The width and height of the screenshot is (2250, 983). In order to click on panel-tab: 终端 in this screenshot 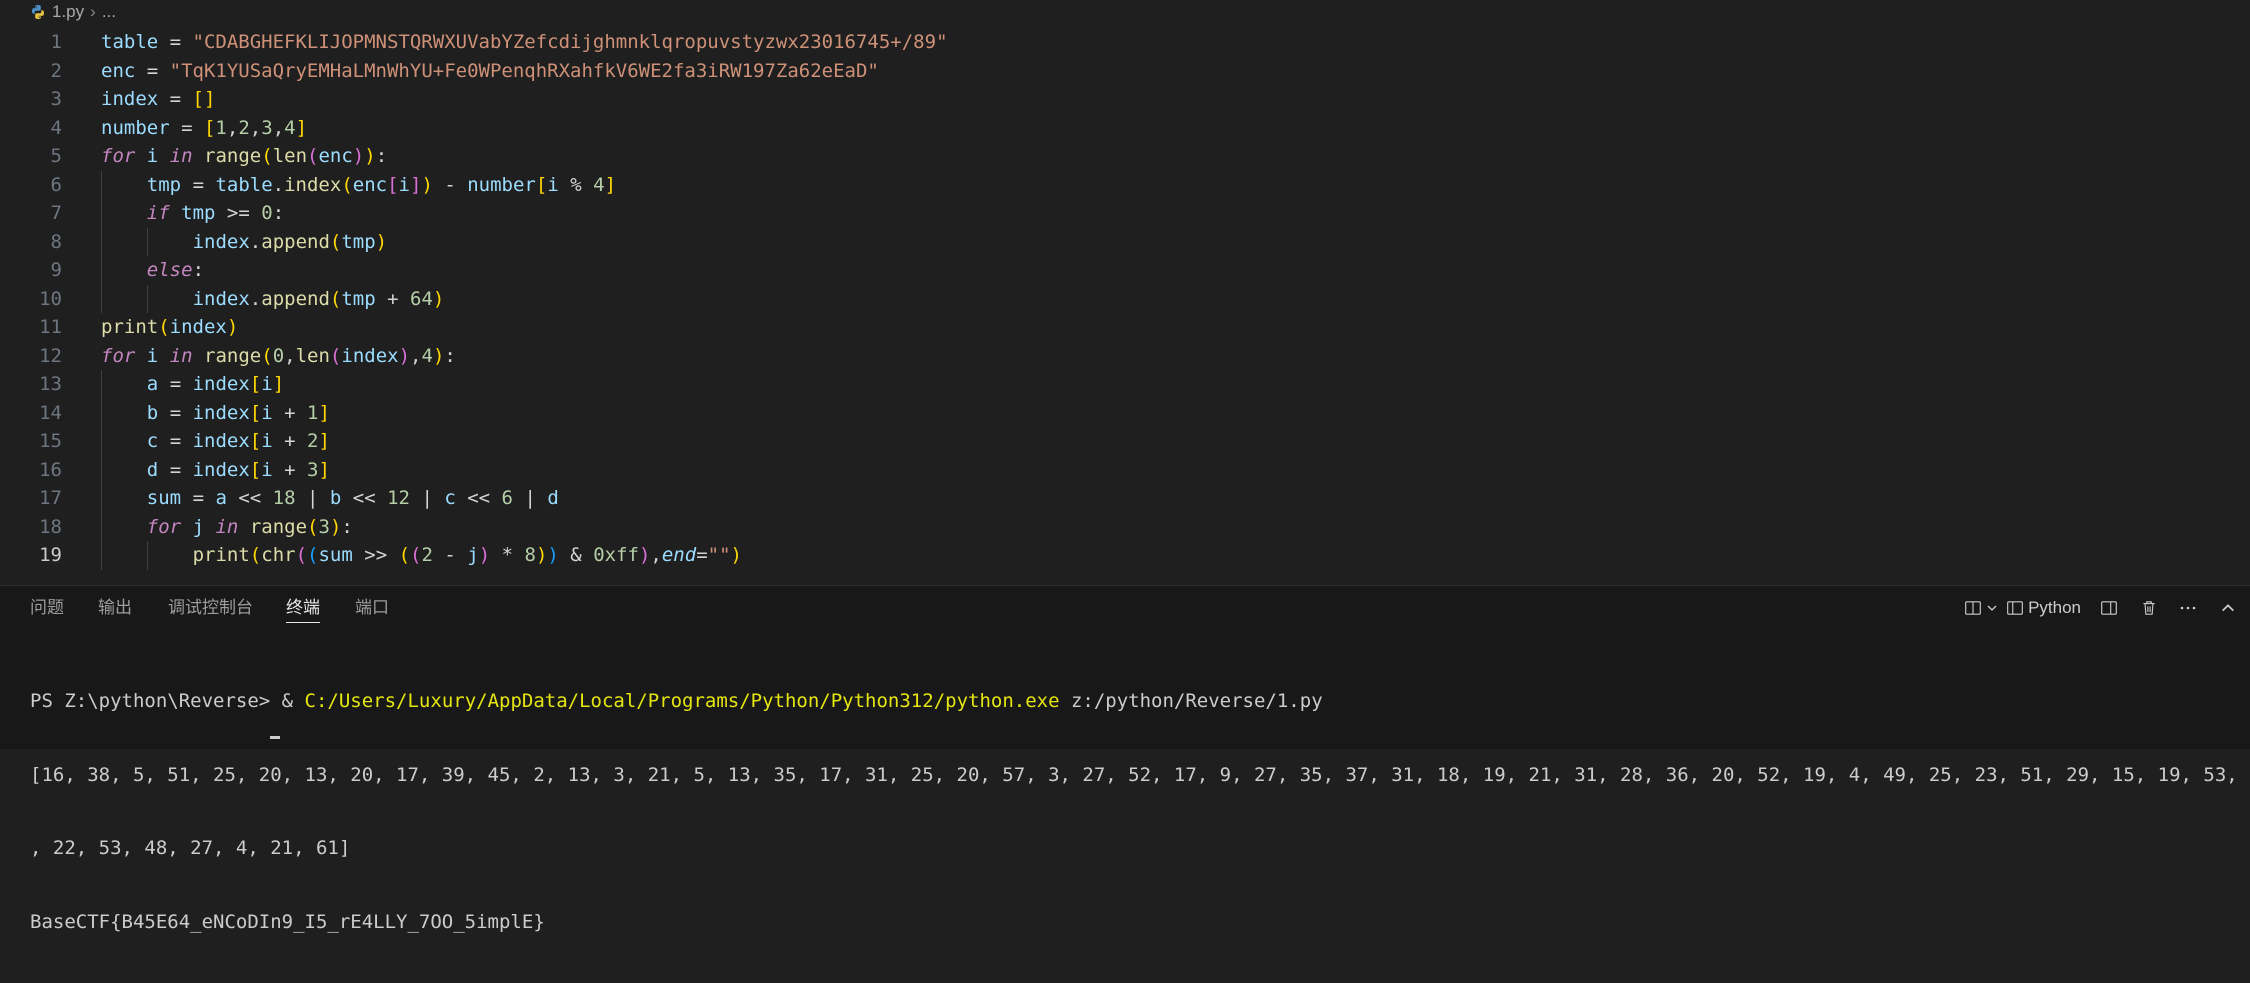, I will do `click(303, 609)`.